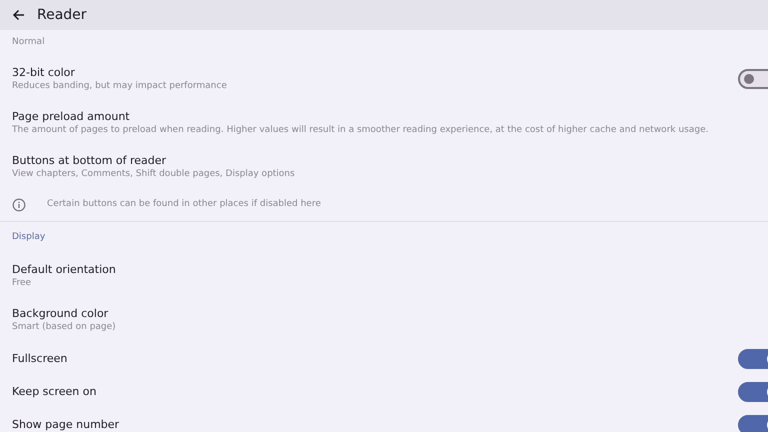 This screenshot has width=768, height=432. Describe the element at coordinates (384, 320) in the screenshot. I see `setting-row: Background color Smart (based on page)` at that location.